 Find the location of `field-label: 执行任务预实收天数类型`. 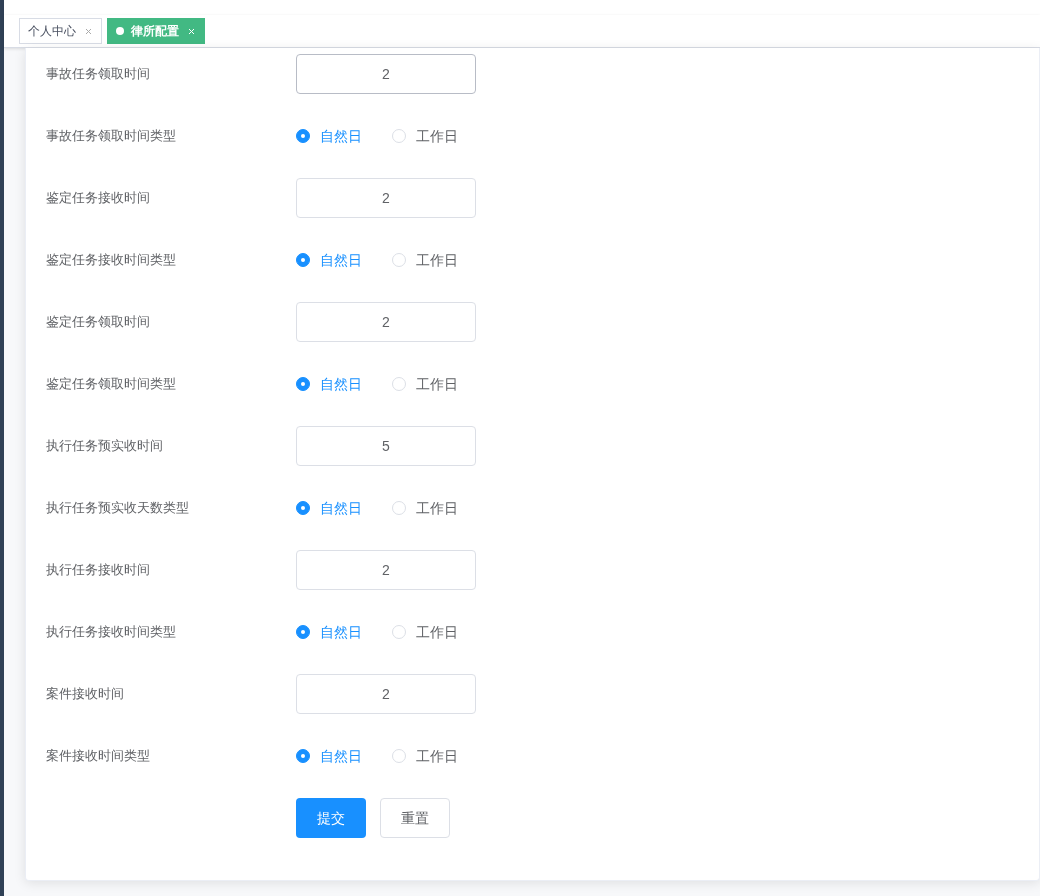

field-label: 执行任务预实收天数类型 is located at coordinates (118, 508).